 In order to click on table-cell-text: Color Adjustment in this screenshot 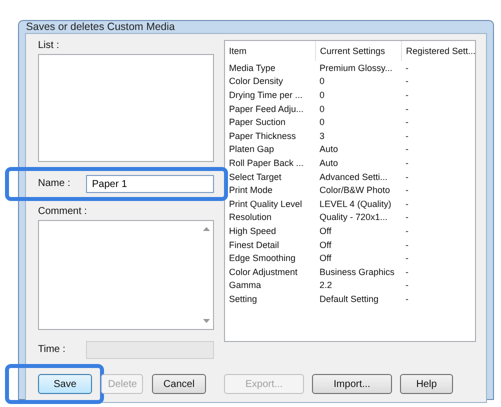, I will do `click(263, 272)`.